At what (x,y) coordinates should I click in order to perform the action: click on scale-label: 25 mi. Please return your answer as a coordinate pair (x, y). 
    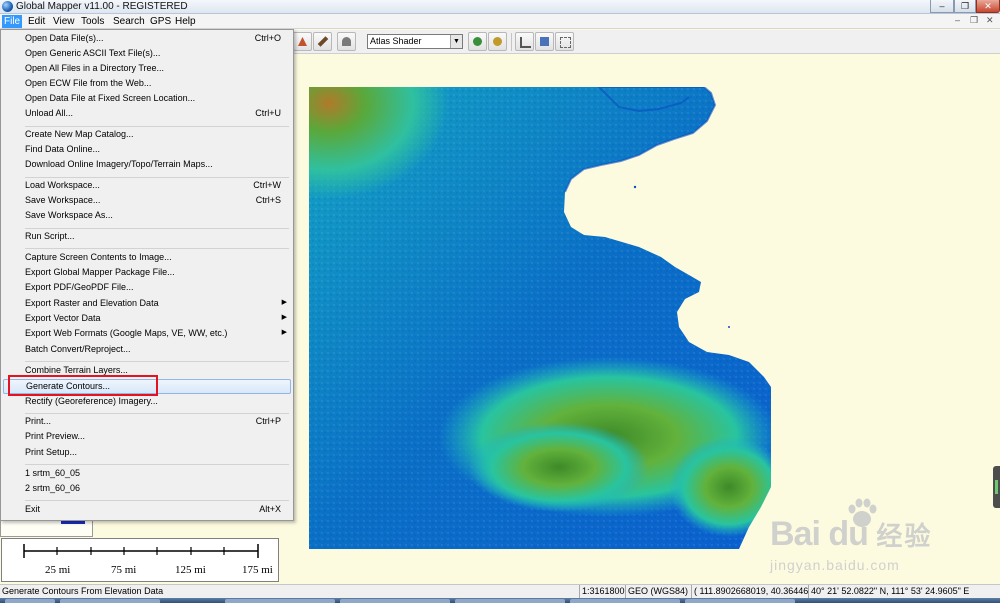
    Looking at the image, I should click on (58, 570).